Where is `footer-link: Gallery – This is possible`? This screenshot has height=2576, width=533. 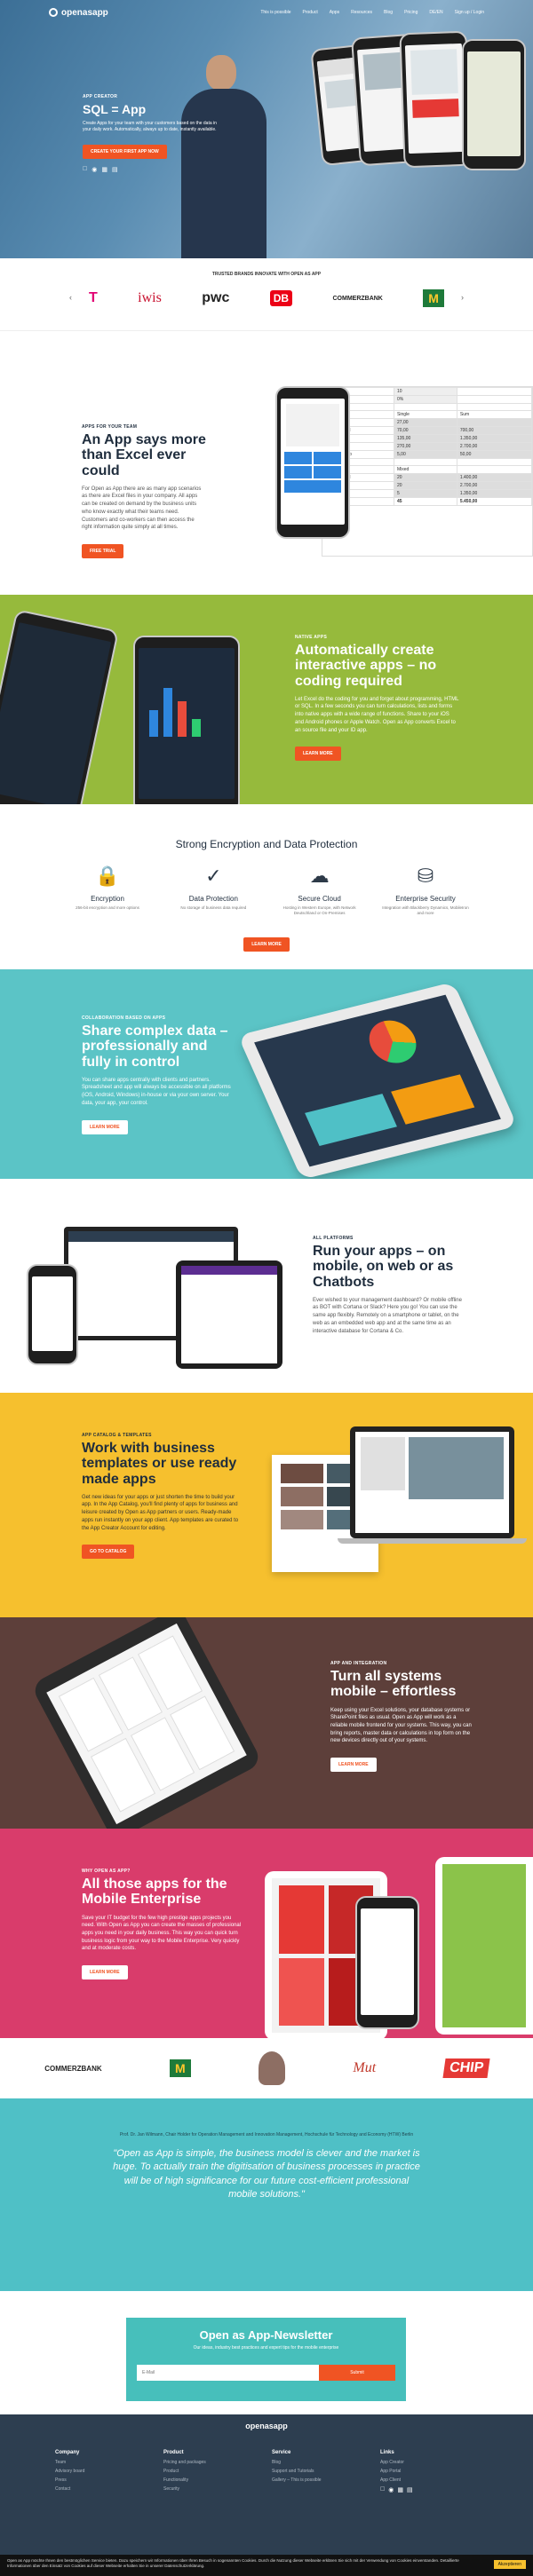
footer-link: Gallery – This is possible is located at coordinates (321, 2480).